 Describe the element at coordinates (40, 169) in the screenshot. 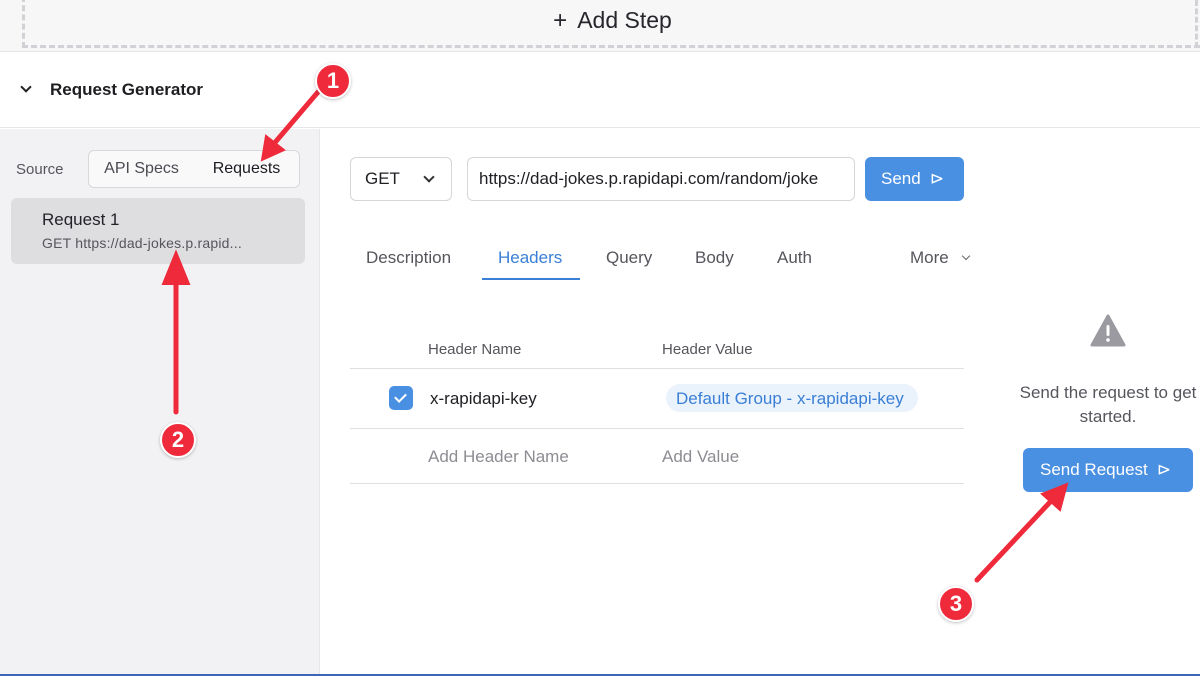

I see `source-label: Source` at that location.